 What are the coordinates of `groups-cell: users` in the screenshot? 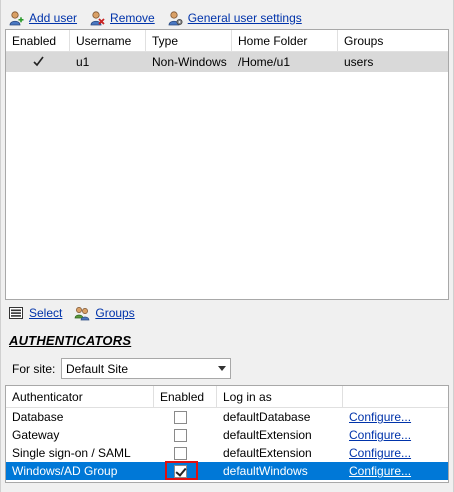 It's located at (359, 62).